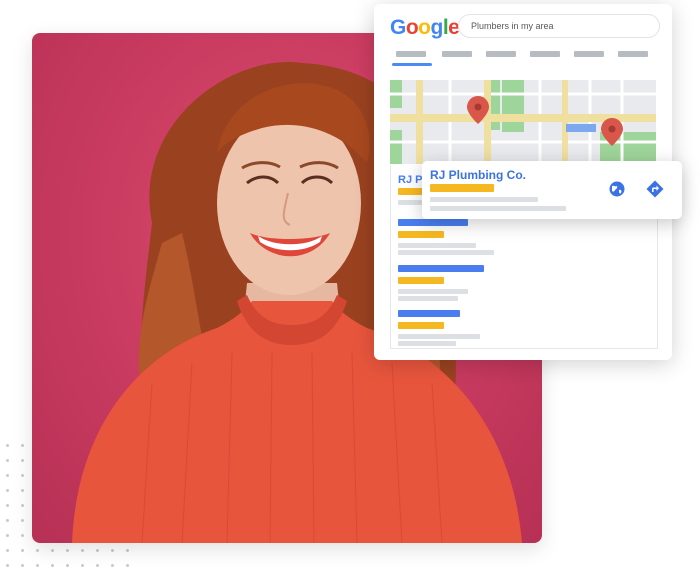  I want to click on google-logo: Google, so click(425, 27).